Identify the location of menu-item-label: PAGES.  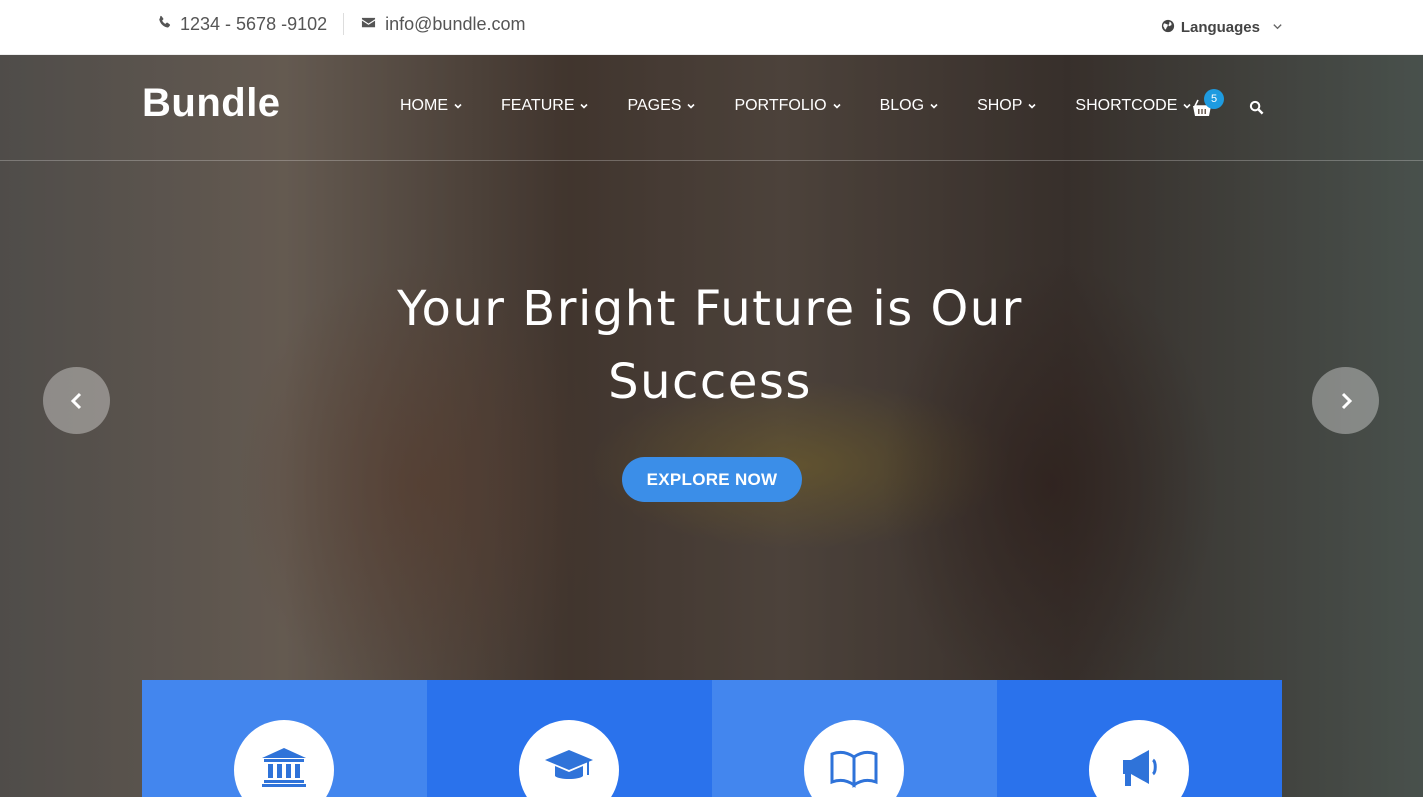
(654, 105).